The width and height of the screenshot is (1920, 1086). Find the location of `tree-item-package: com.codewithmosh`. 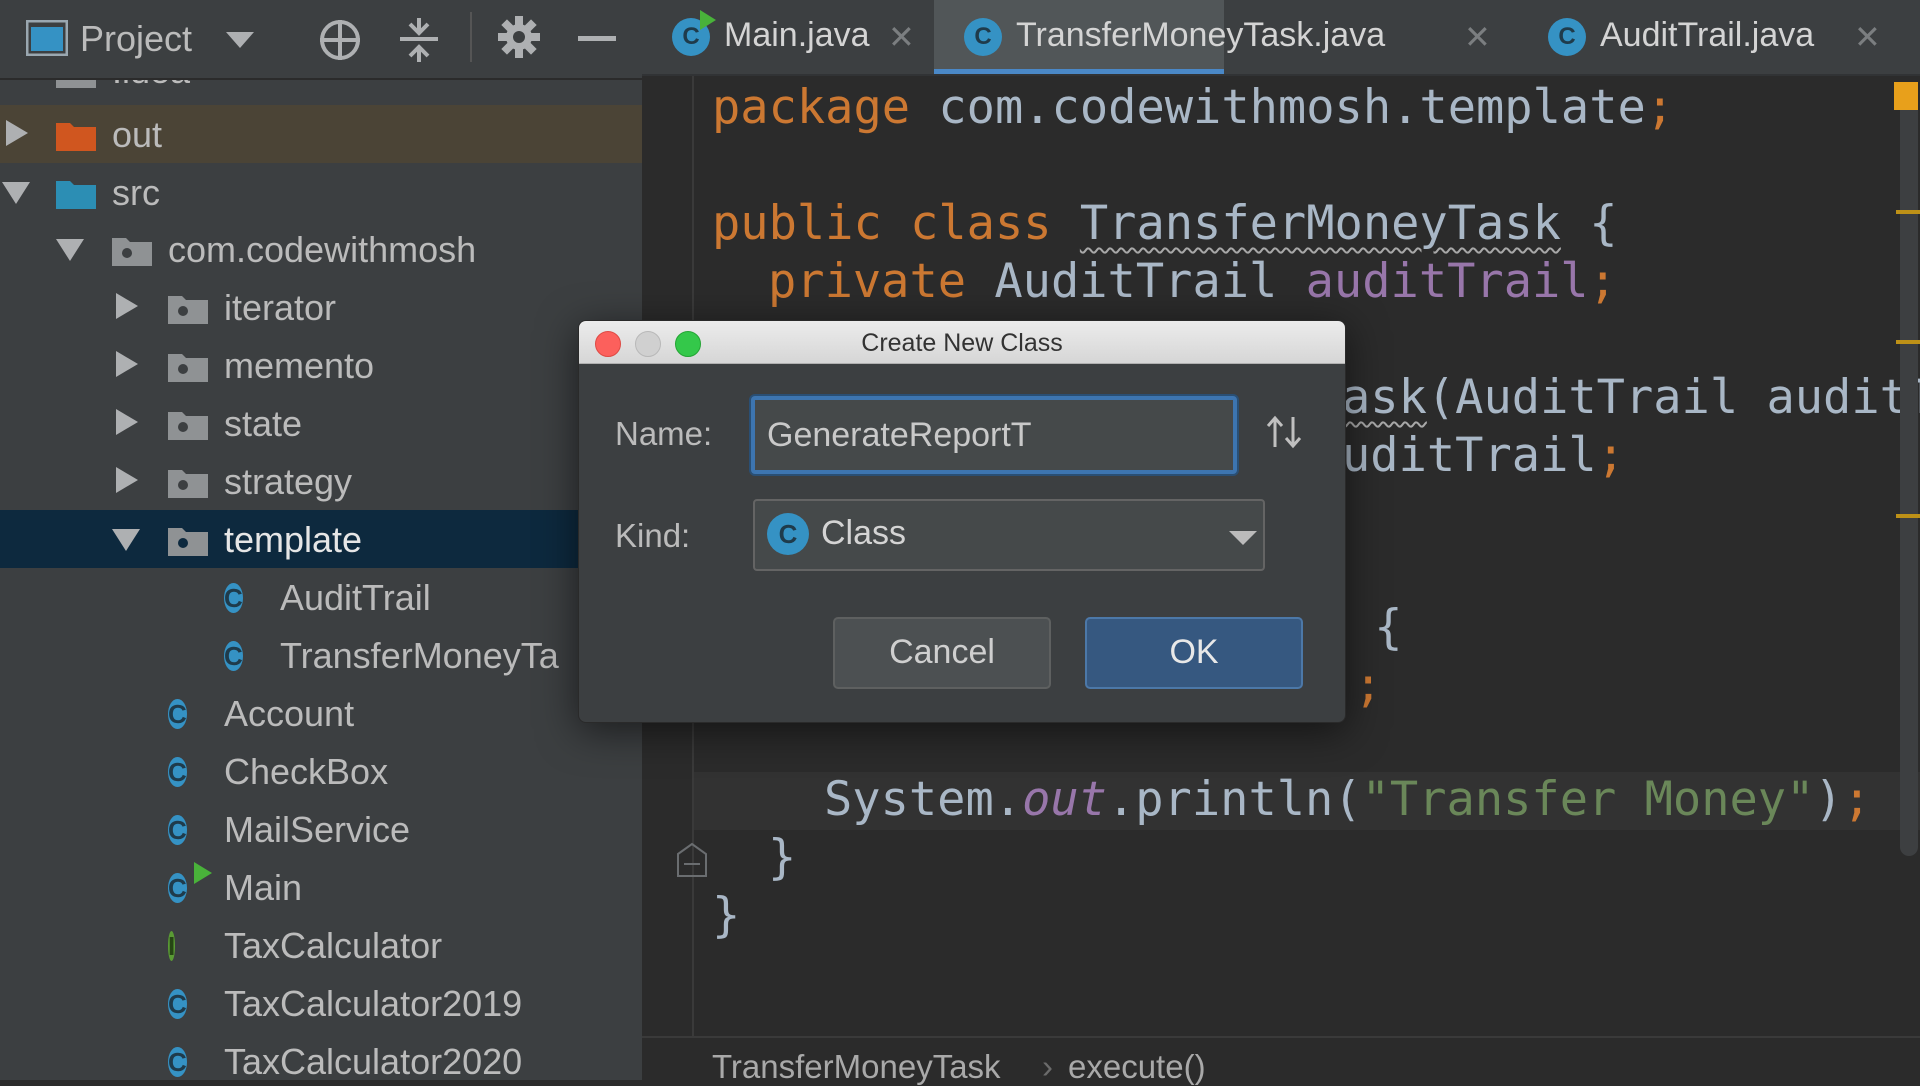

tree-item-package: com.codewithmosh is located at coordinates (321, 249).